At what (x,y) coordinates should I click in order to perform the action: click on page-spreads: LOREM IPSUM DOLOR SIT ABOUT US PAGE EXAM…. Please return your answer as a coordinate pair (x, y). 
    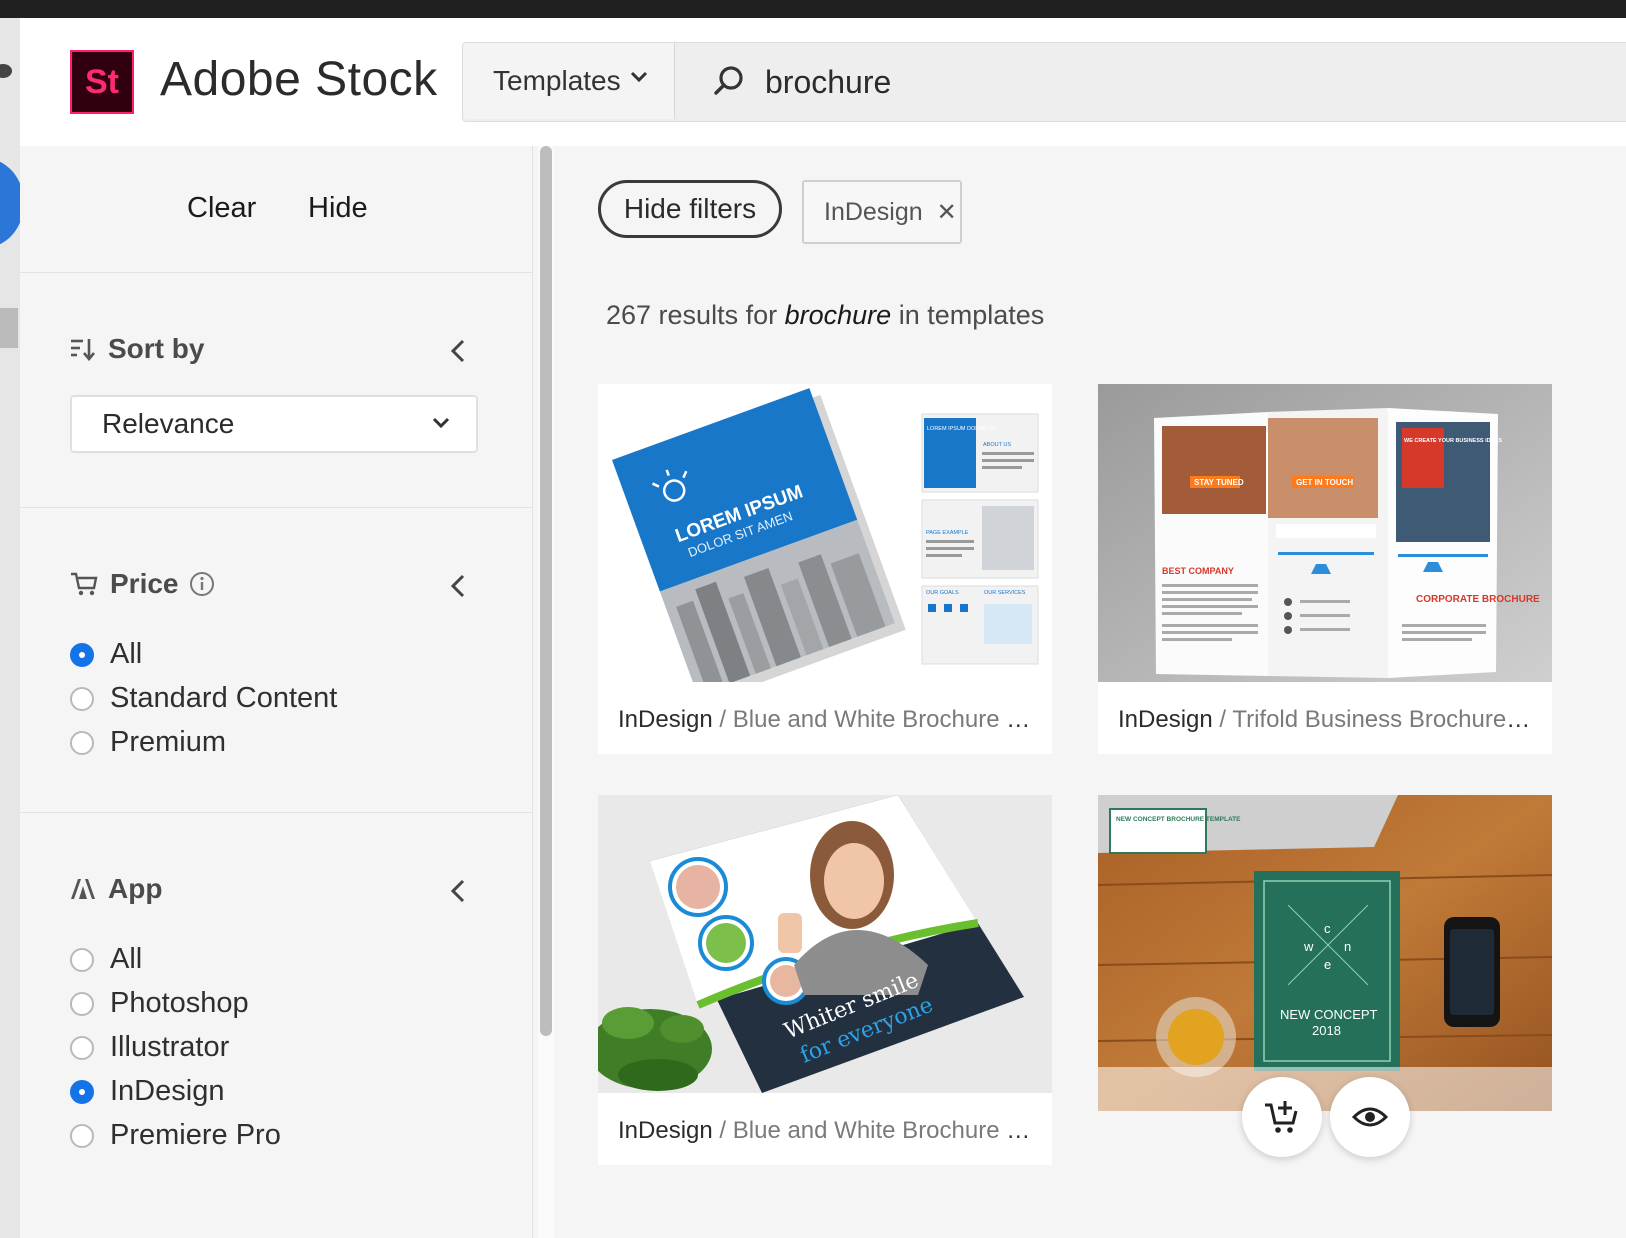
    Looking at the image, I should click on (980, 539).